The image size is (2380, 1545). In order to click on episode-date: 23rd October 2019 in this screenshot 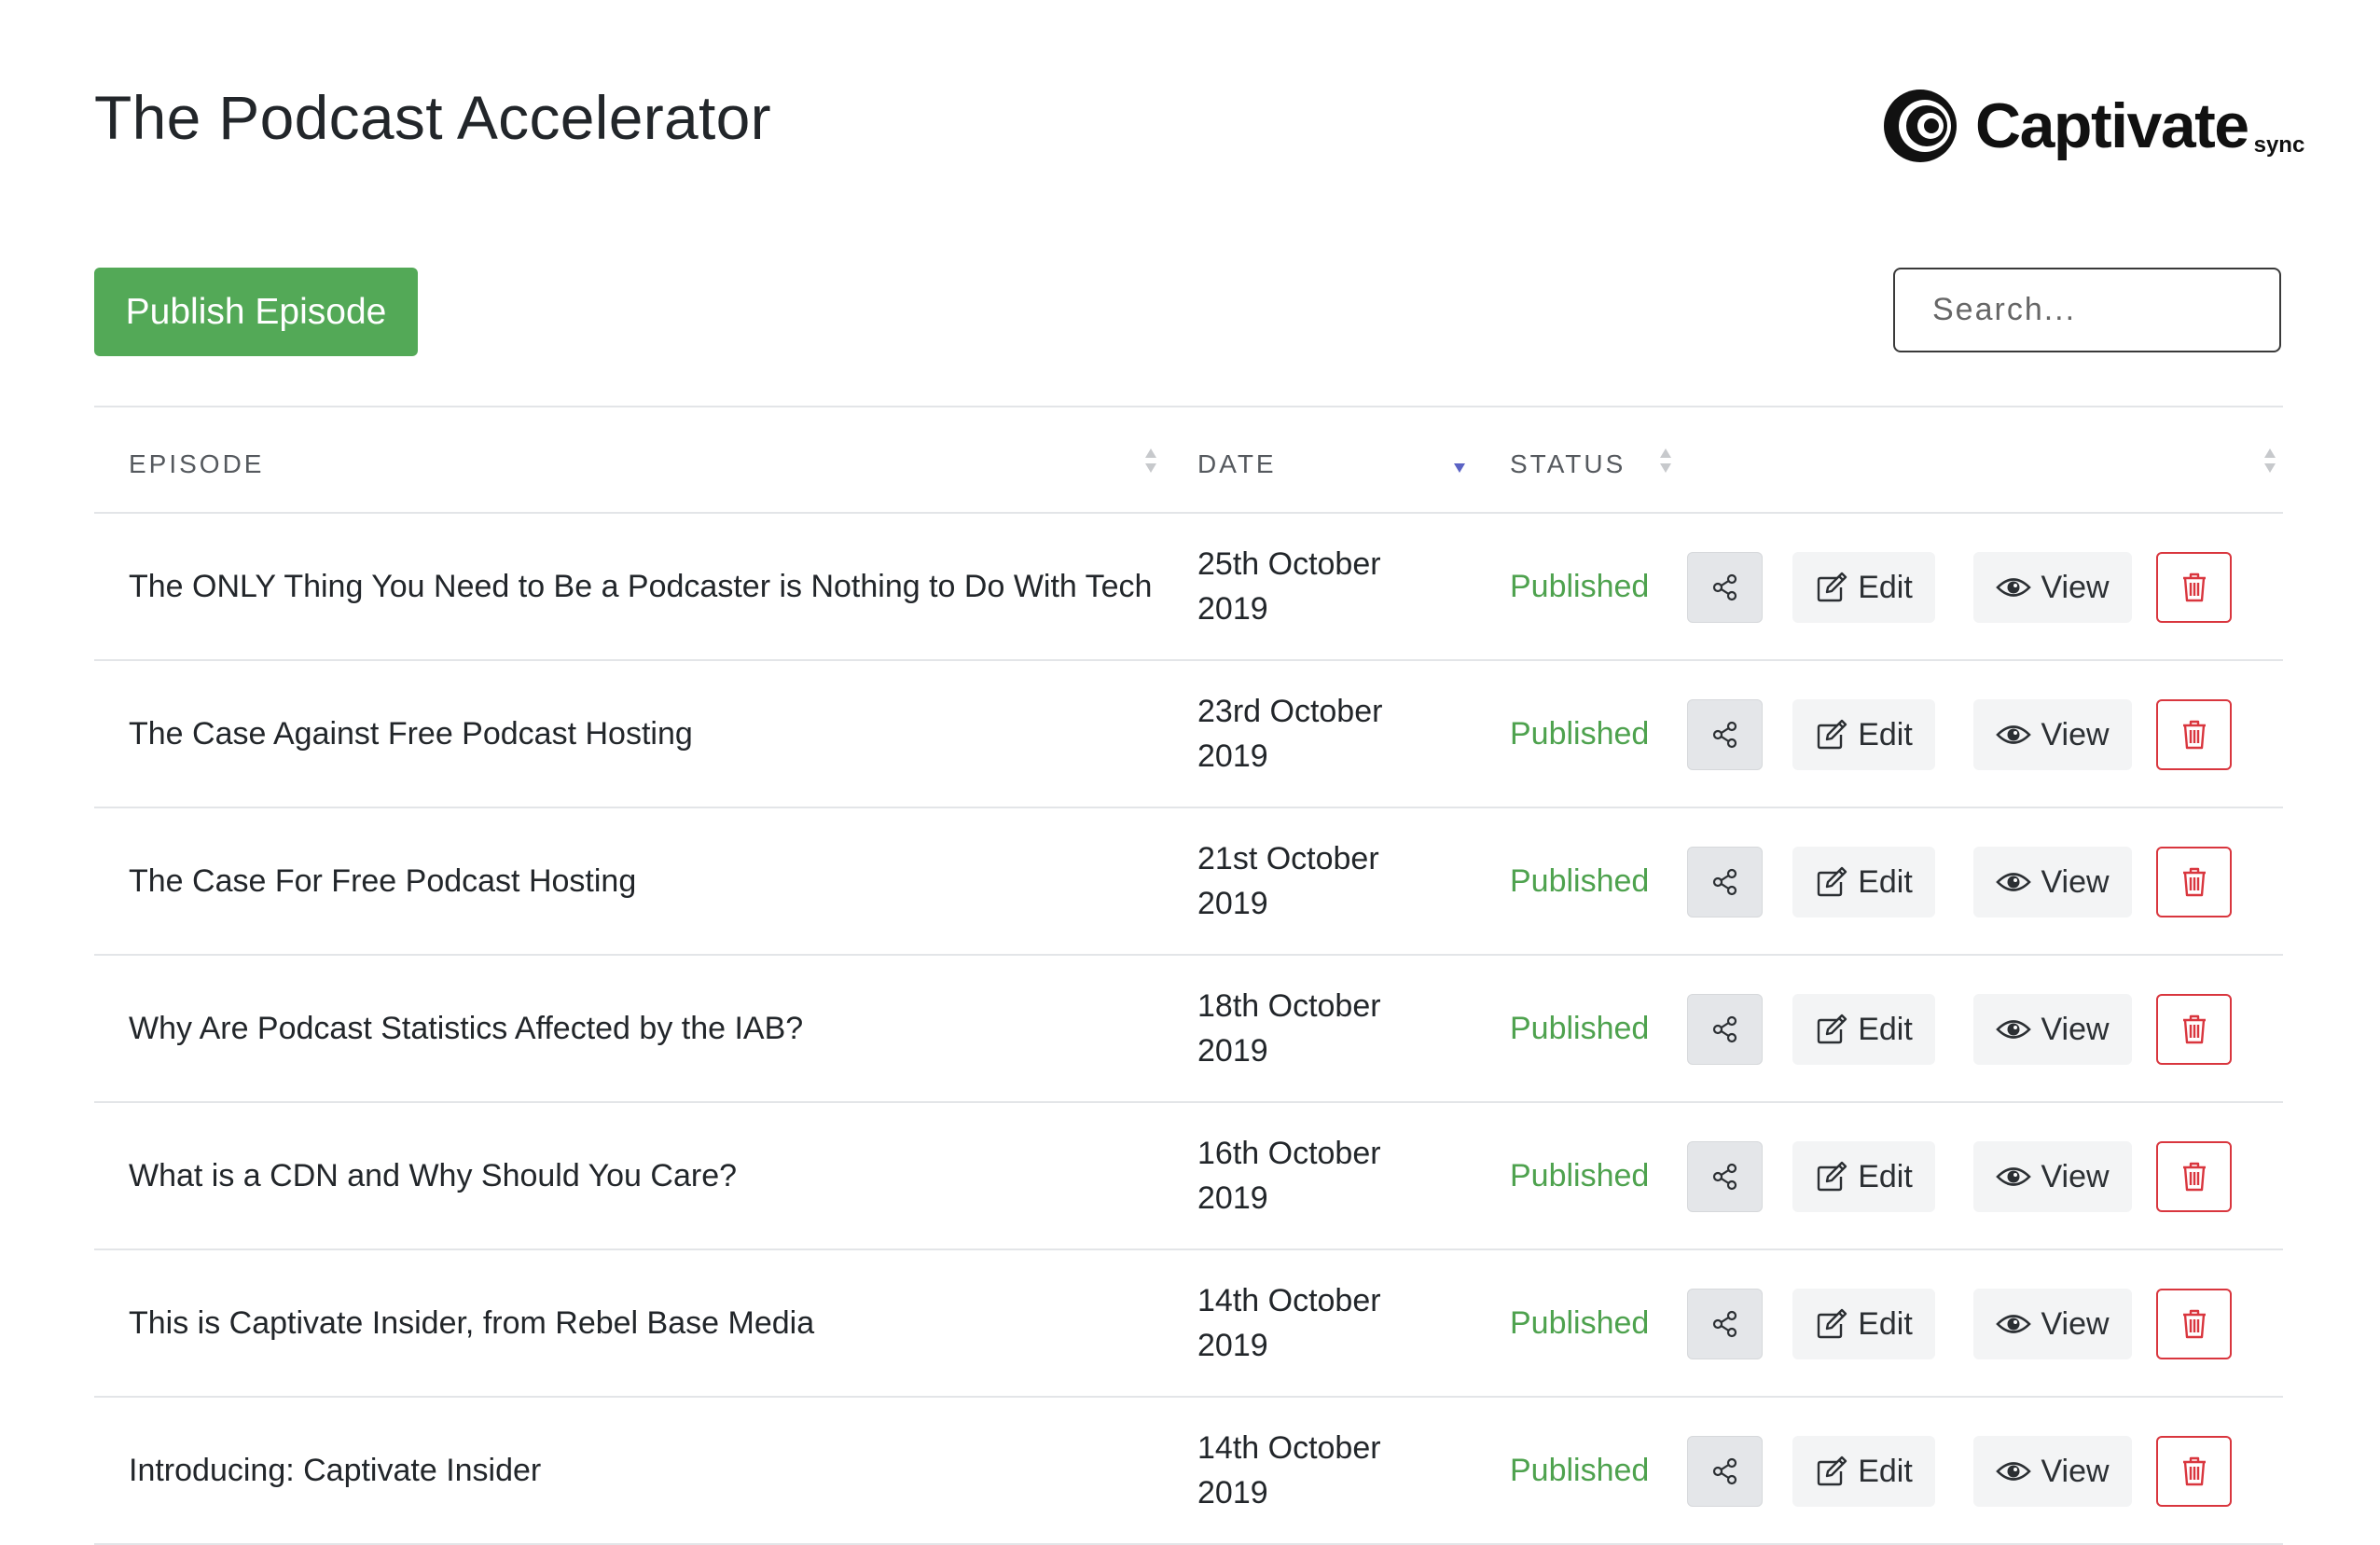, I will do `click(1290, 734)`.